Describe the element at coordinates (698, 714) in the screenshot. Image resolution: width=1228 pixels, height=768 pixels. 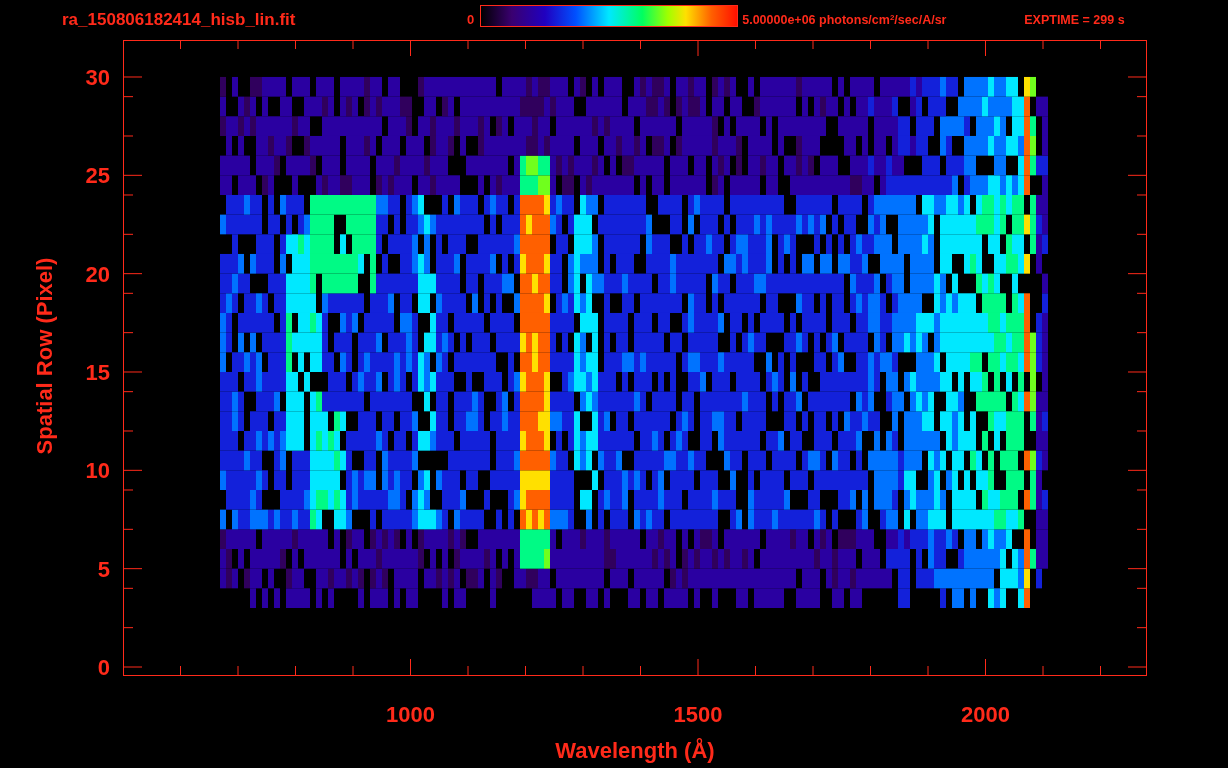
I see `x-tick-label: 1500` at that location.